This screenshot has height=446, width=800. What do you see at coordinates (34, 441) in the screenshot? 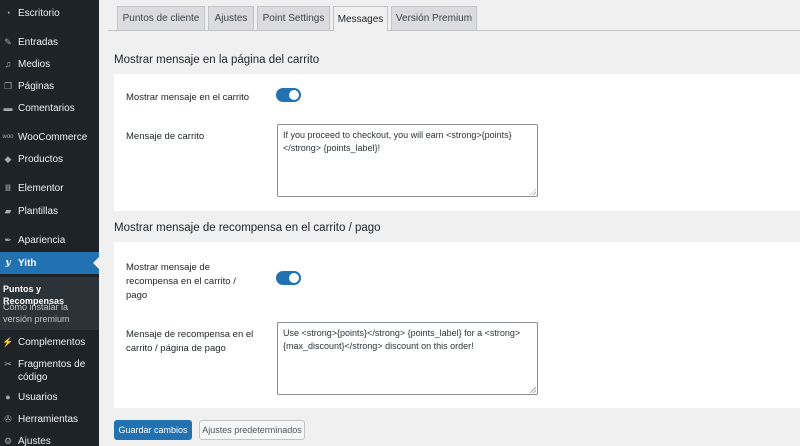
I see `sidebar-item-label: Ajustes` at bounding box center [34, 441].